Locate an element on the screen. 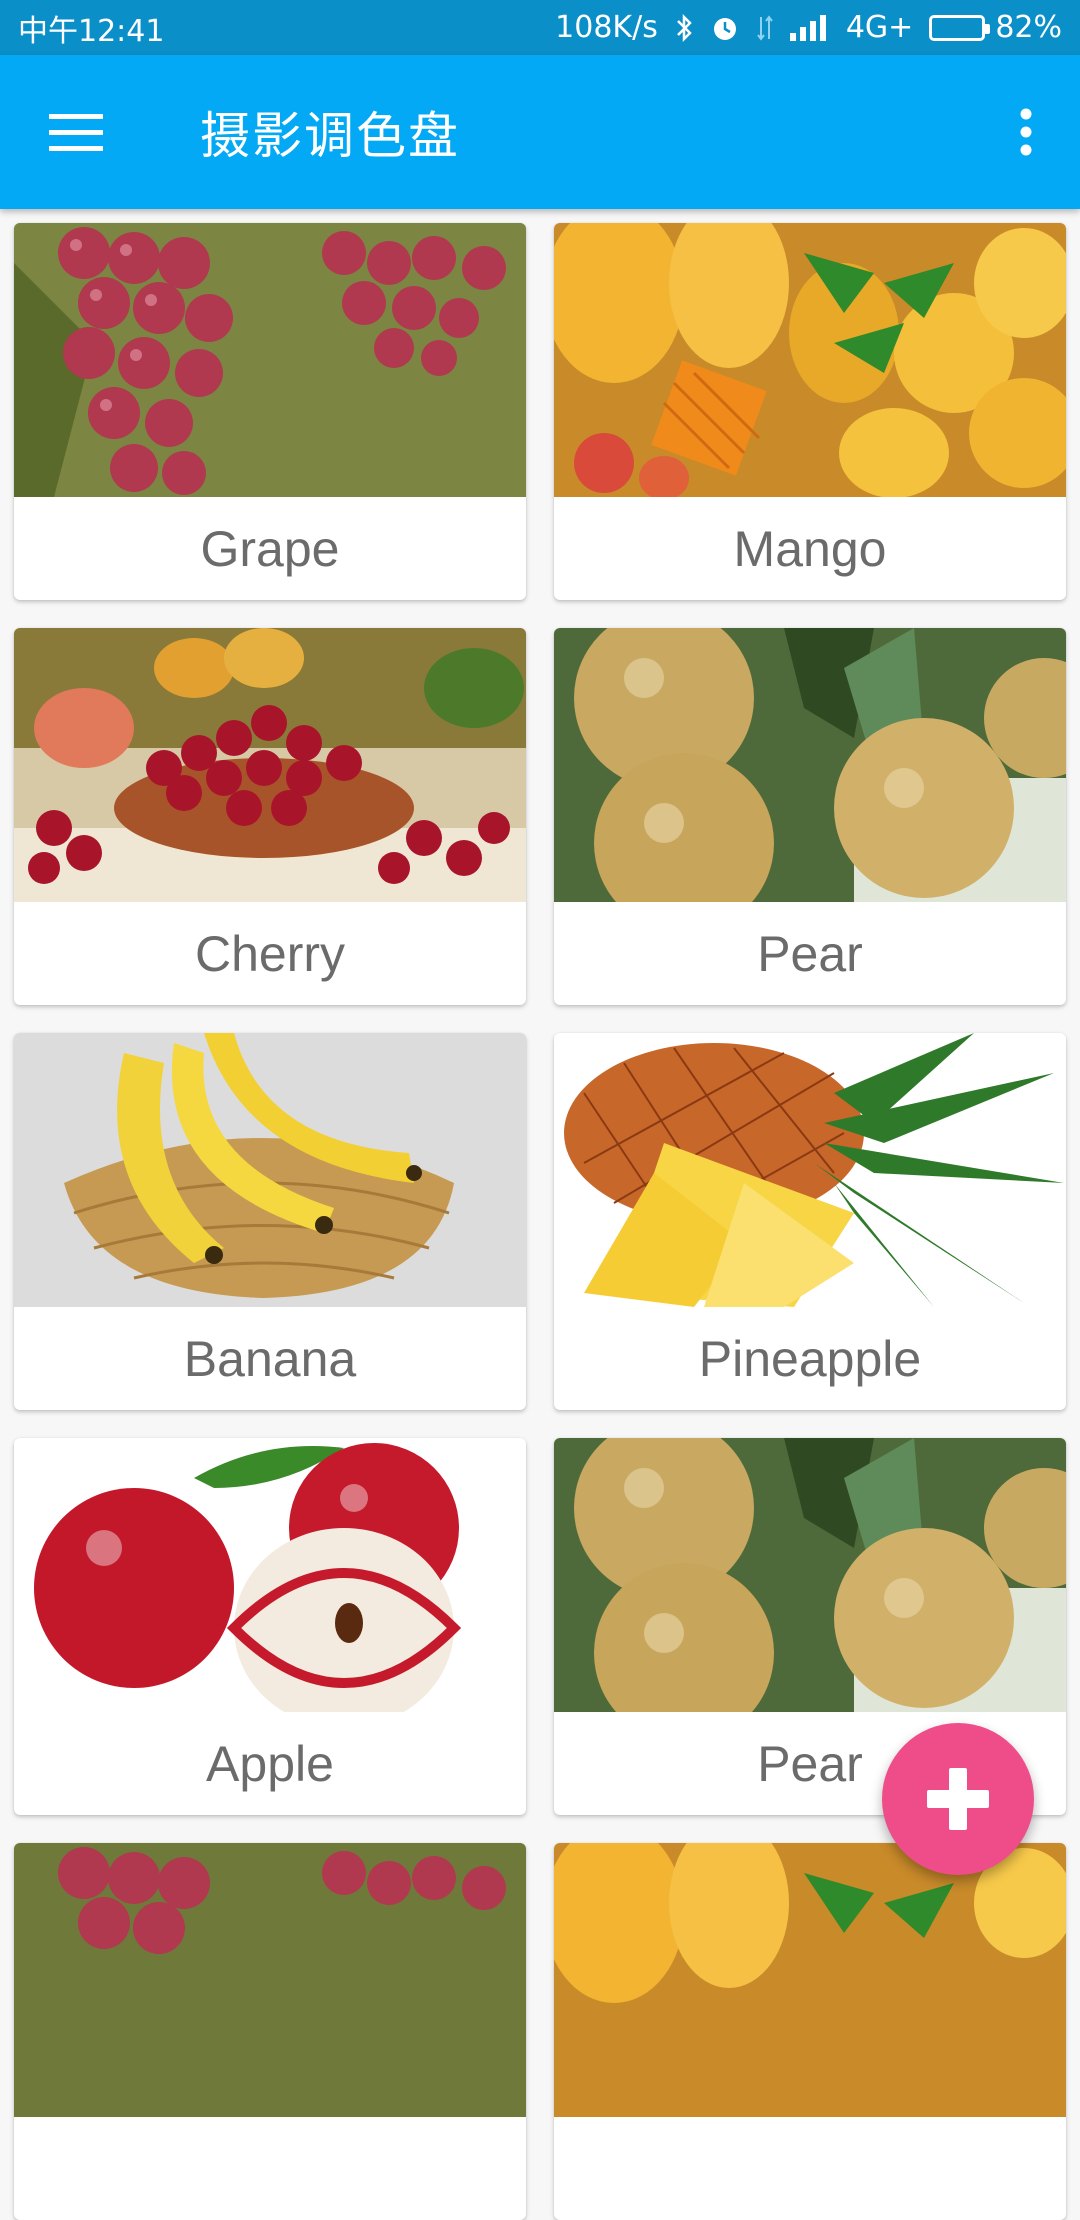 Image resolution: width=1080 pixels, height=2220 pixels. cherry-photo is located at coordinates (270, 765).